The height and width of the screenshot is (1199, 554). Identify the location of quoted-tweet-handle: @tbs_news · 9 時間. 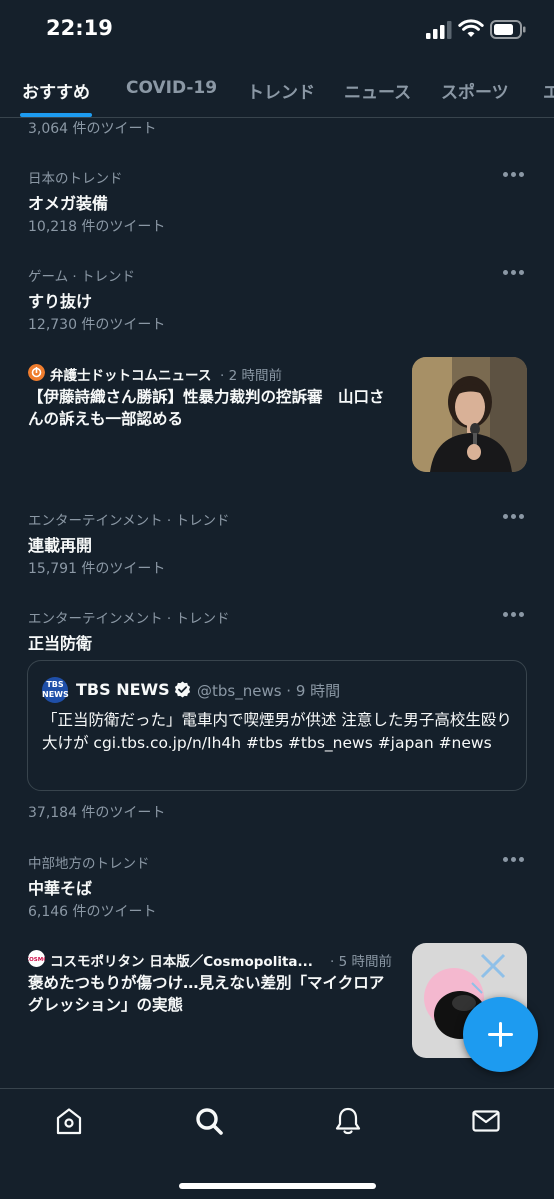
(269, 691).